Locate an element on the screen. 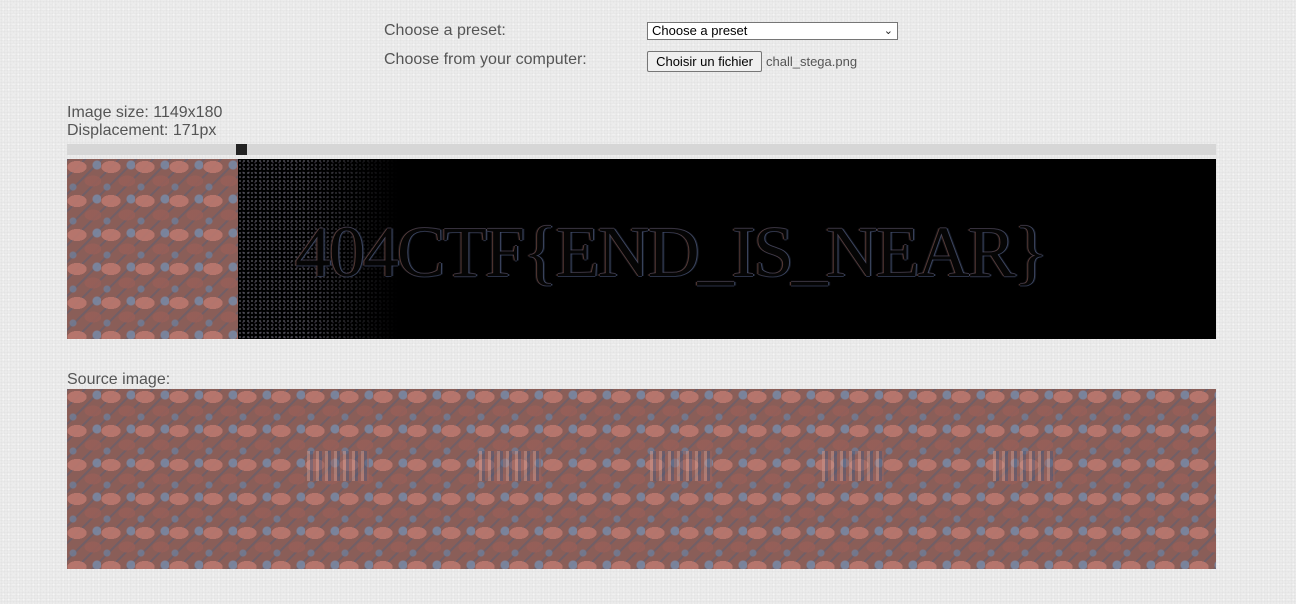 The width and height of the screenshot is (1296, 604). preset-select-value: Choose a preset is located at coordinates (700, 30).